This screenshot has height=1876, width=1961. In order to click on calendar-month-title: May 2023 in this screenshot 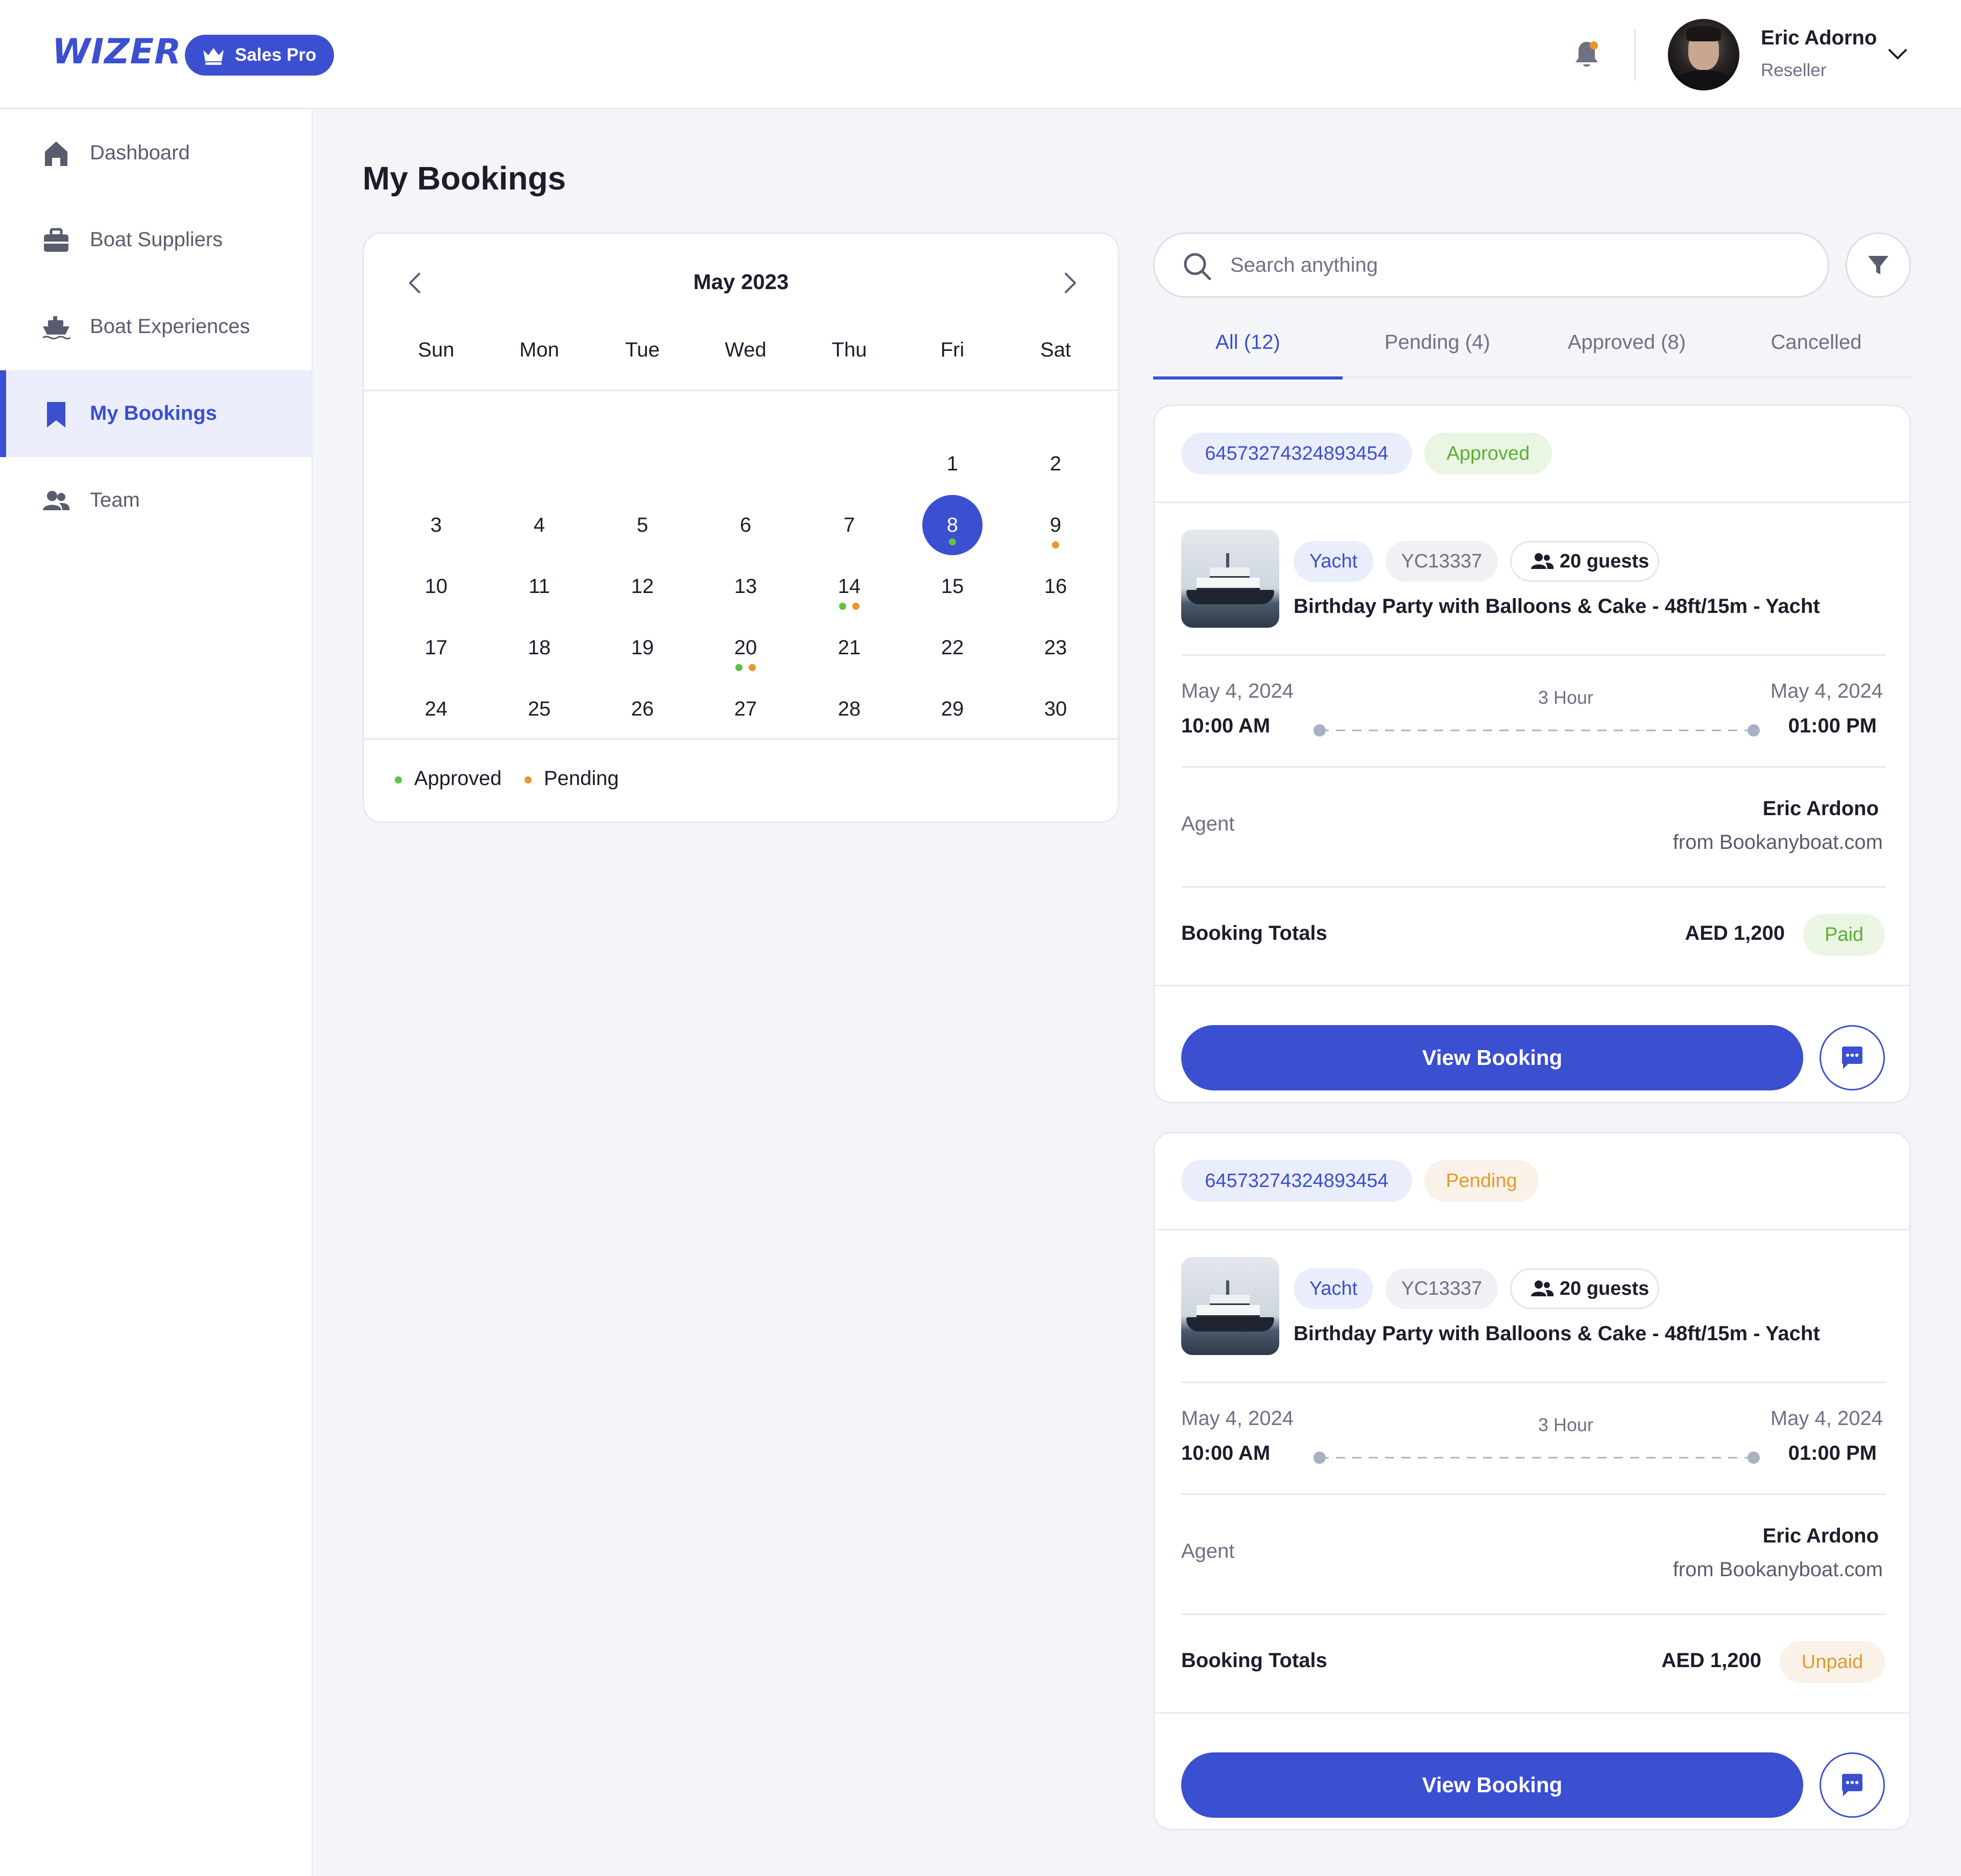, I will do `click(741, 282)`.